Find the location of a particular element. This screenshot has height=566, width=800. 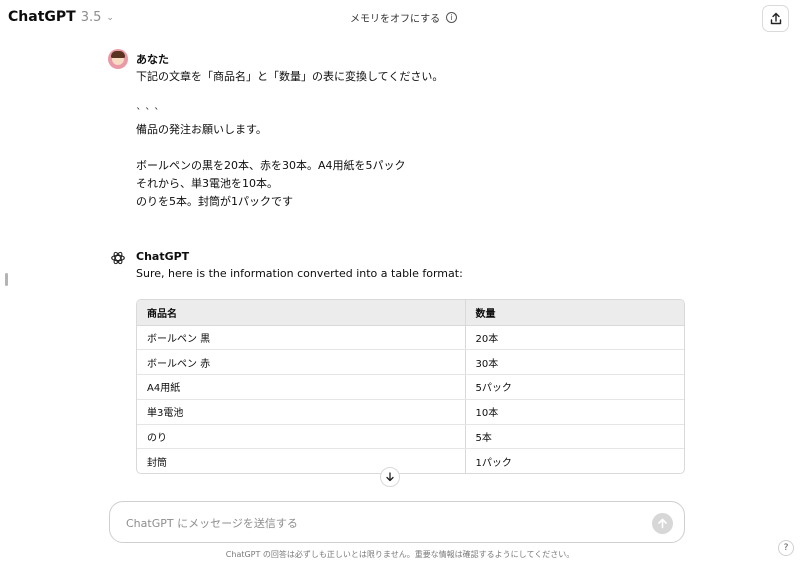

table-row: ボールペン 赤 30本 is located at coordinates (410, 362).